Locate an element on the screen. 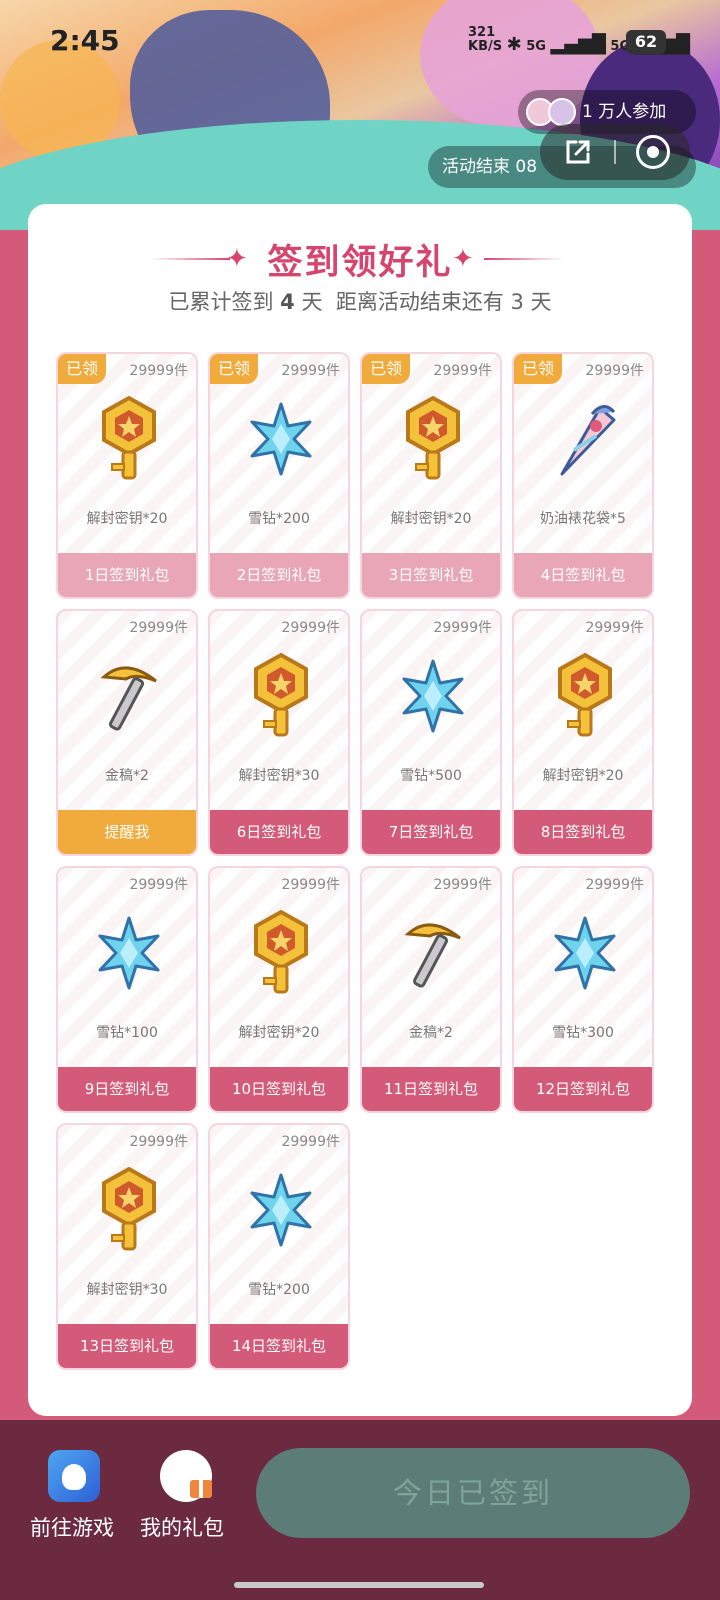 The width and height of the screenshot is (720, 1600). signed-days-count: 4 is located at coordinates (287, 302).